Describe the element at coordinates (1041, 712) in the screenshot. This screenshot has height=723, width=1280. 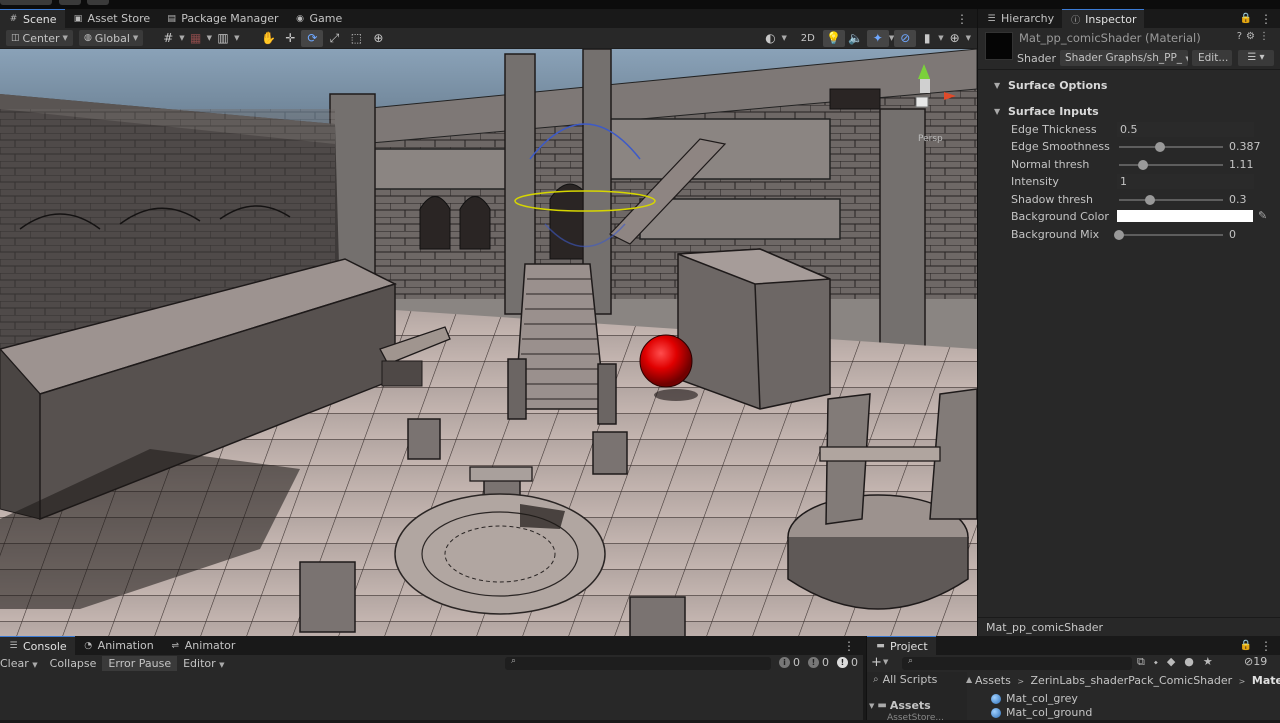
I see `asset-item: Mat_col_ground` at that location.